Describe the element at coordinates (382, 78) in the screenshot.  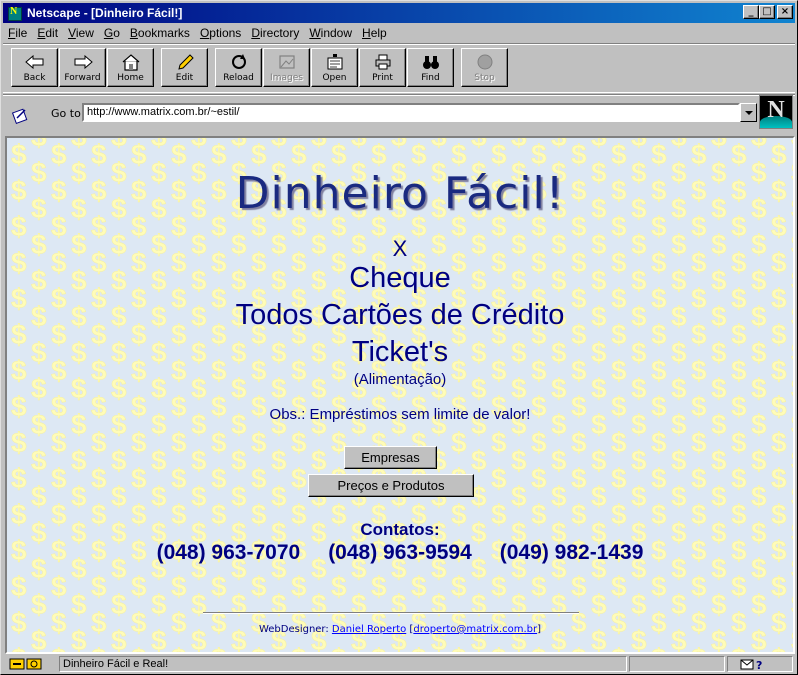
I see `print-label: Print` at that location.